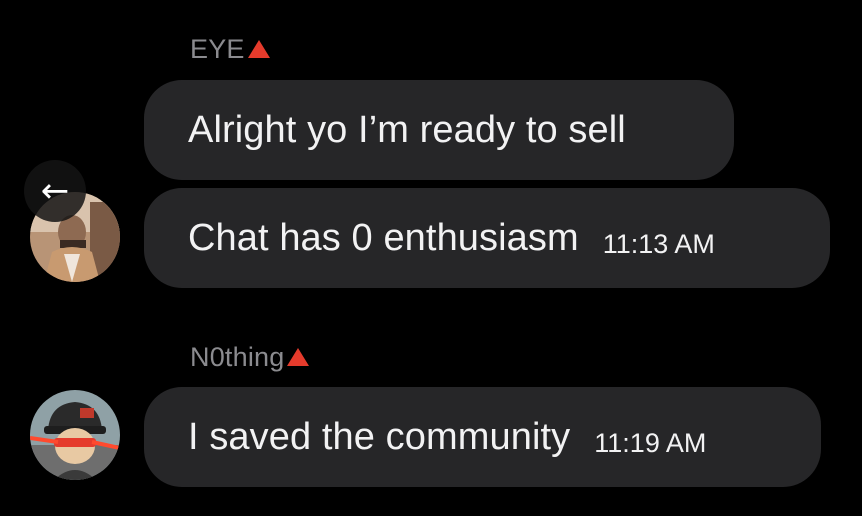 The width and height of the screenshot is (862, 516). Describe the element at coordinates (650, 442) in the screenshot. I see `message-timestamp: 11:19 AM` at that location.